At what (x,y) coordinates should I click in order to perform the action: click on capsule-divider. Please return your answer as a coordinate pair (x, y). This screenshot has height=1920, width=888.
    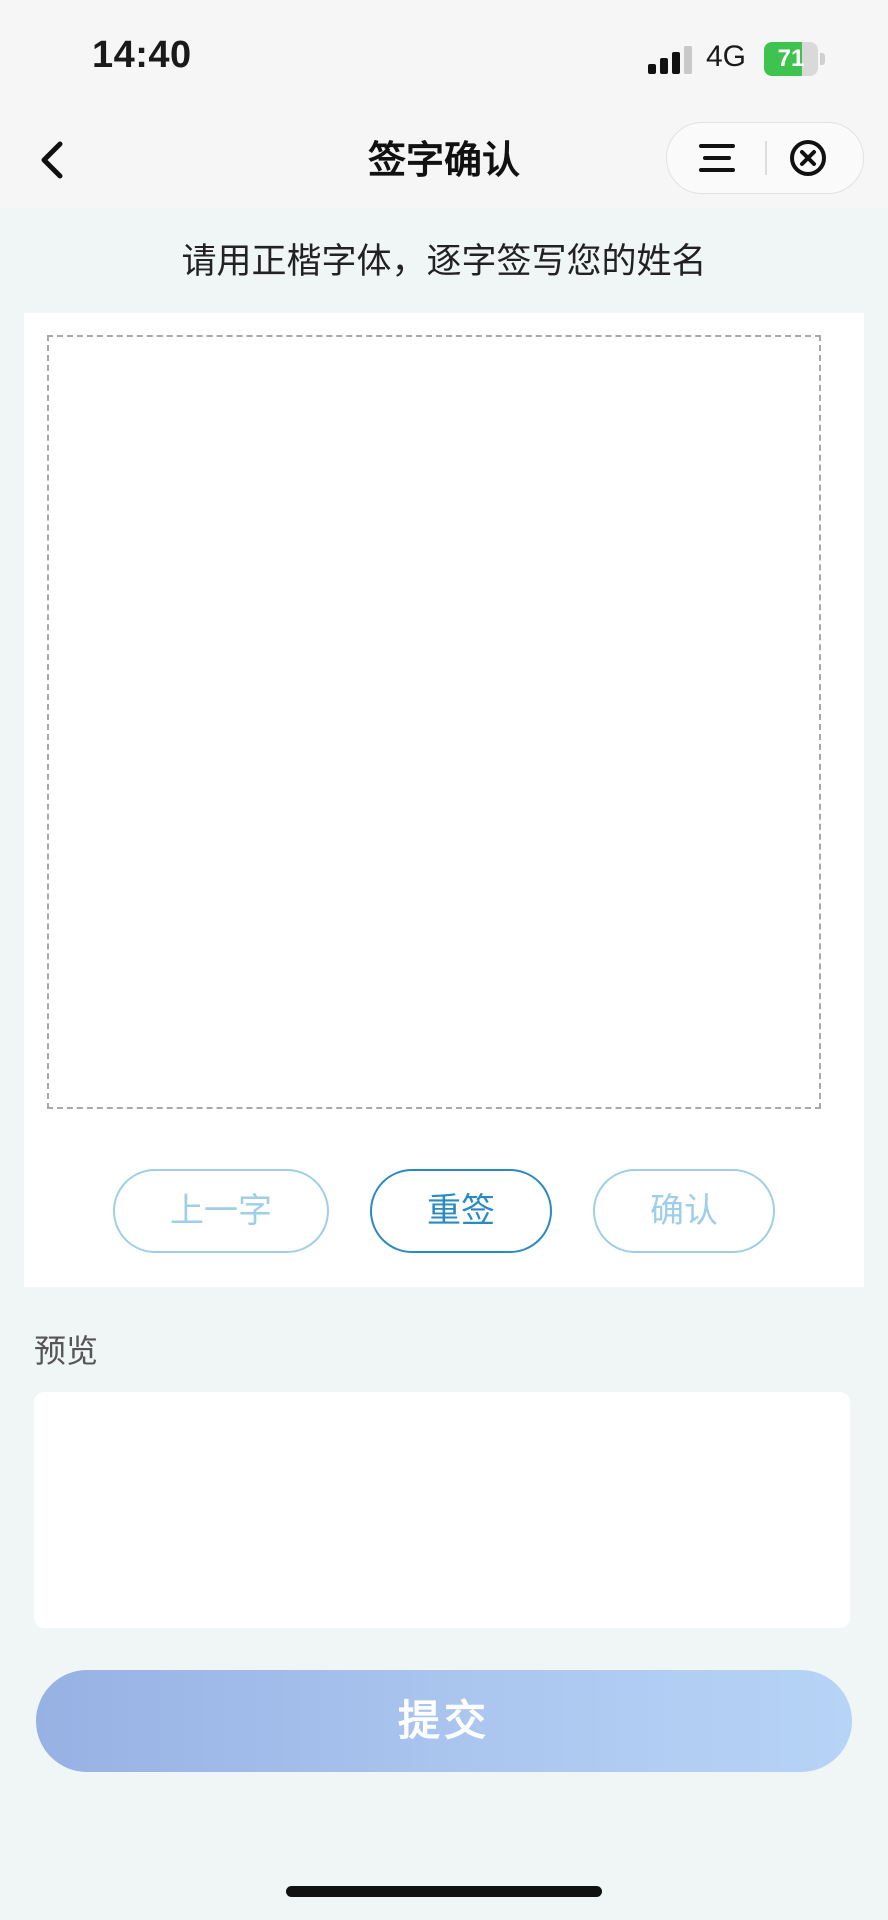
    Looking at the image, I should click on (766, 158).